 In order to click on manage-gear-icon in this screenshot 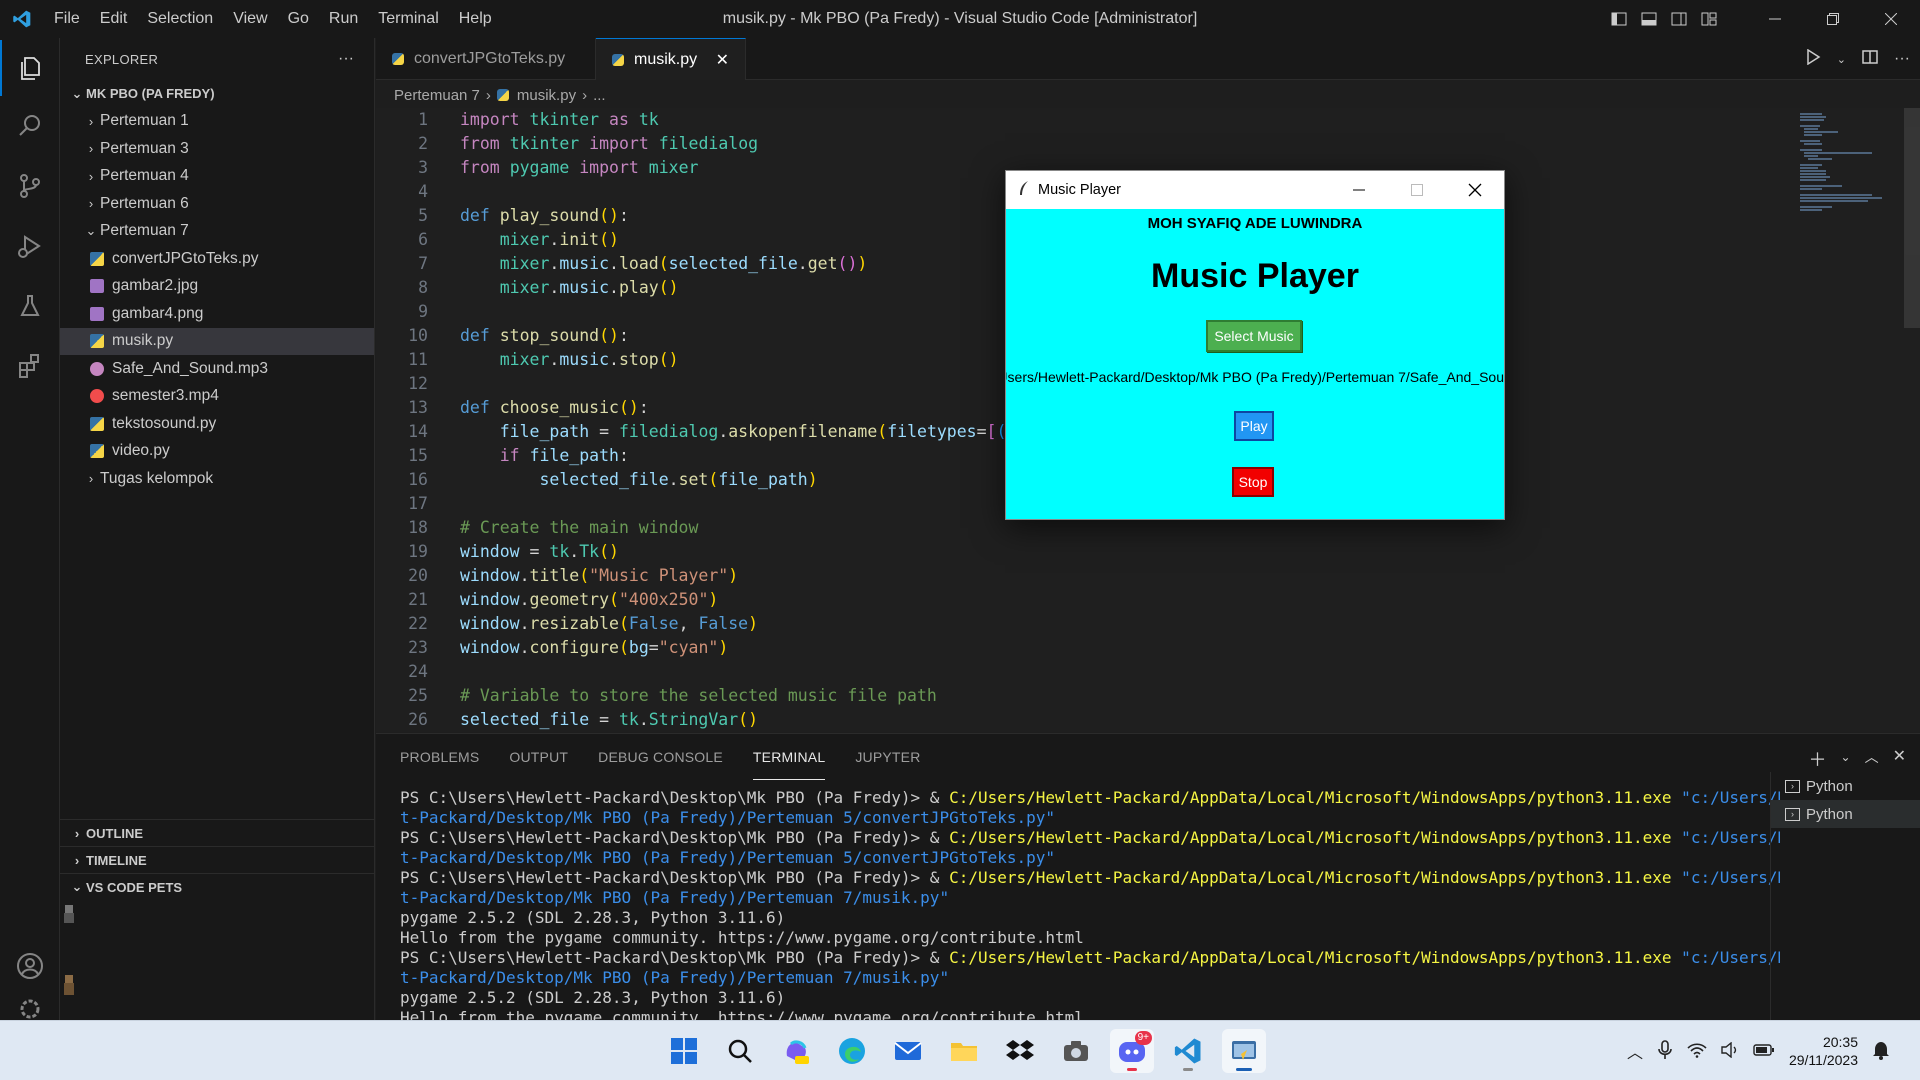, I will do `click(30, 1007)`.